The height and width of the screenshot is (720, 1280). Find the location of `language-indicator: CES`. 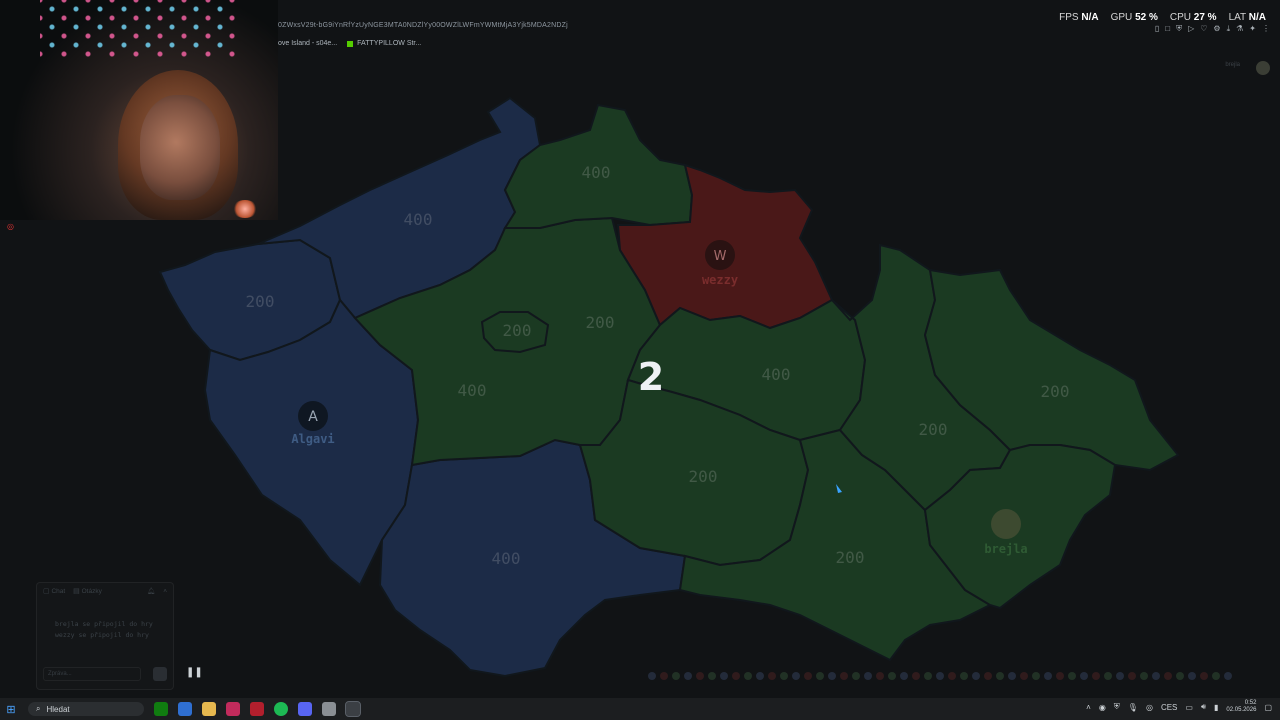

language-indicator: CES is located at coordinates (1169, 707).